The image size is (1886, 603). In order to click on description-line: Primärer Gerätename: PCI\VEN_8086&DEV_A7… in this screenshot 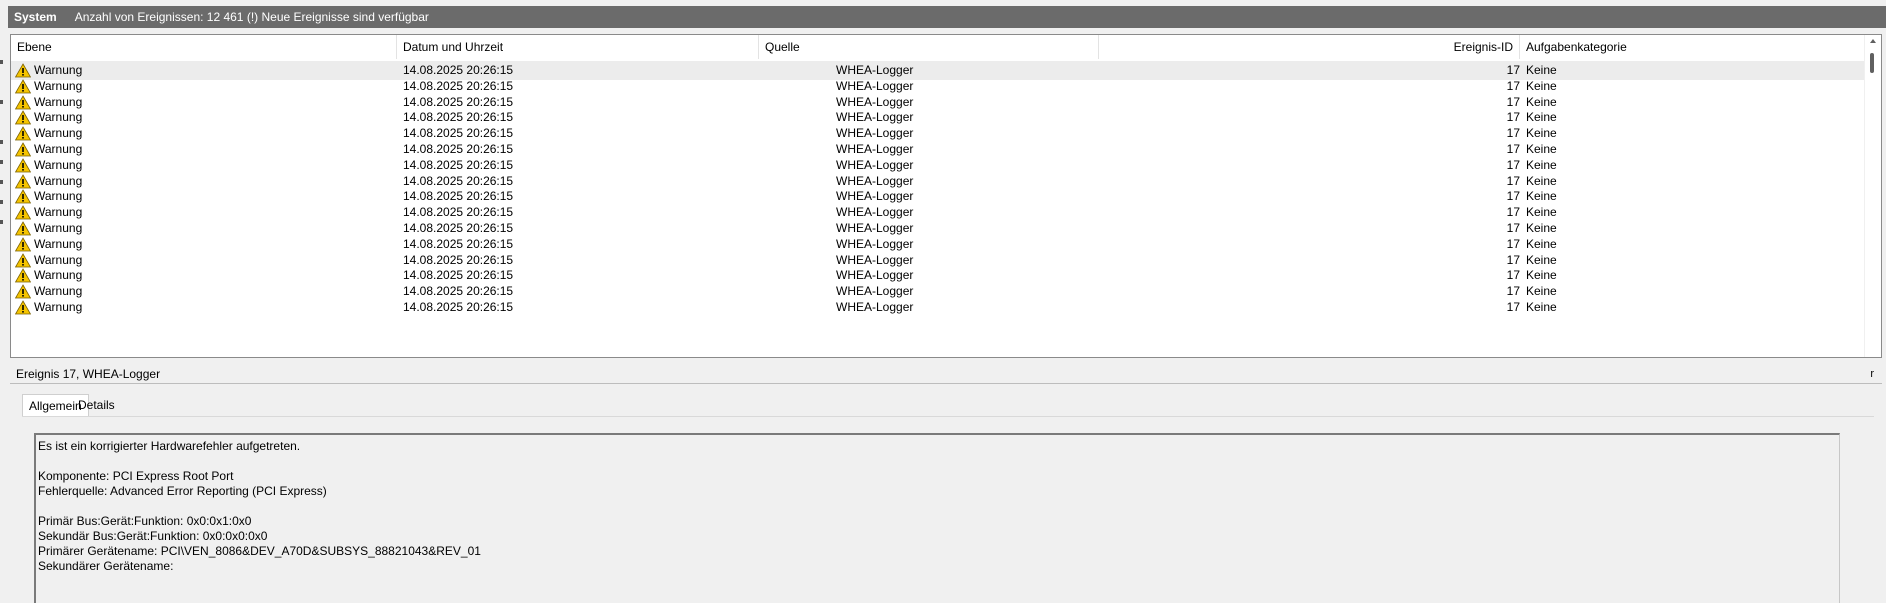, I will do `click(259, 551)`.